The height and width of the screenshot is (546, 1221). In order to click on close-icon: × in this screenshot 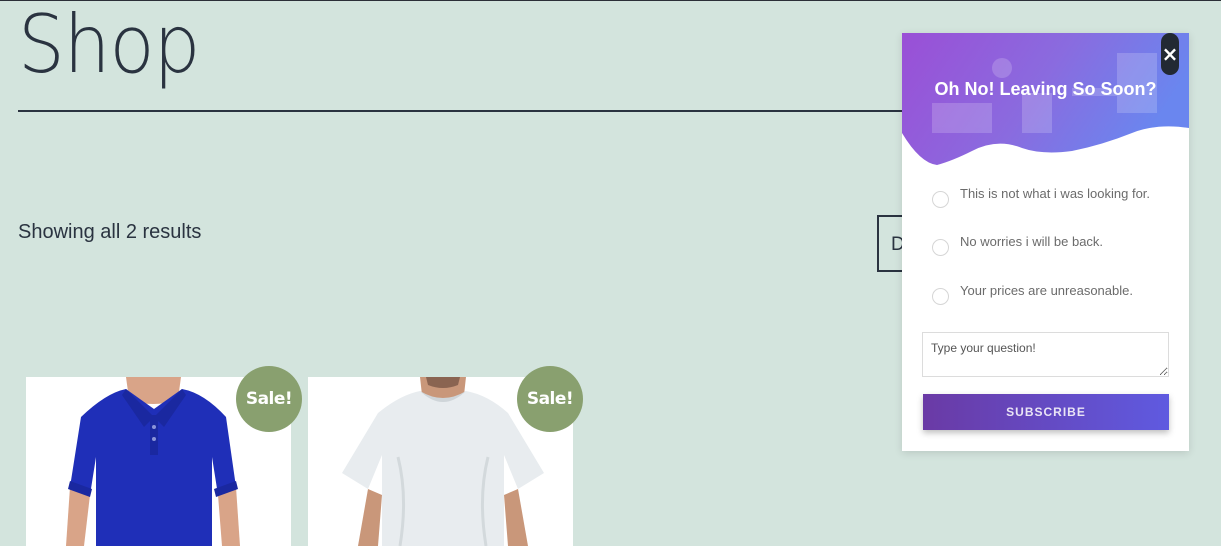, I will do `click(1170, 54)`.